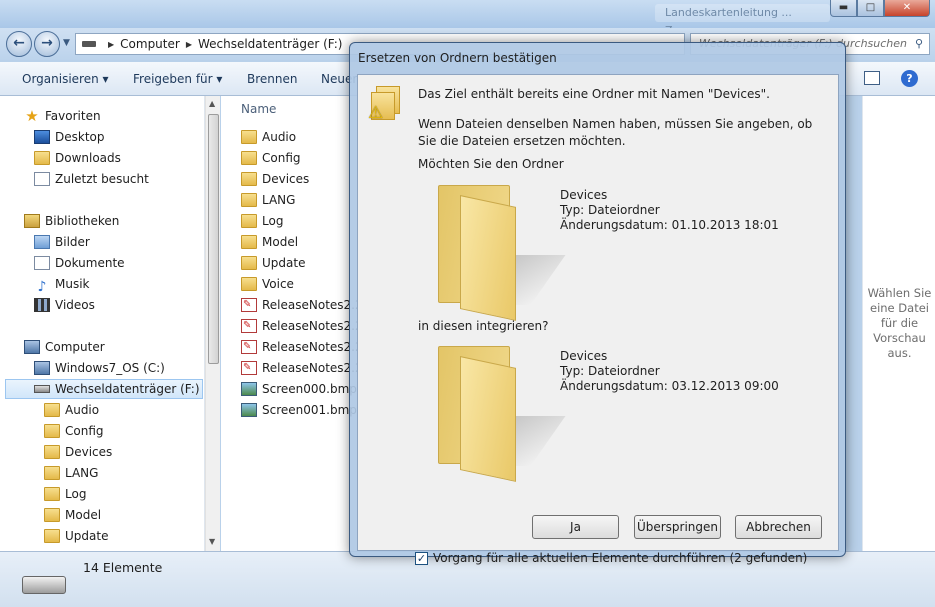  I want to click on nav-sub-devices: Devices, so click(78, 452).